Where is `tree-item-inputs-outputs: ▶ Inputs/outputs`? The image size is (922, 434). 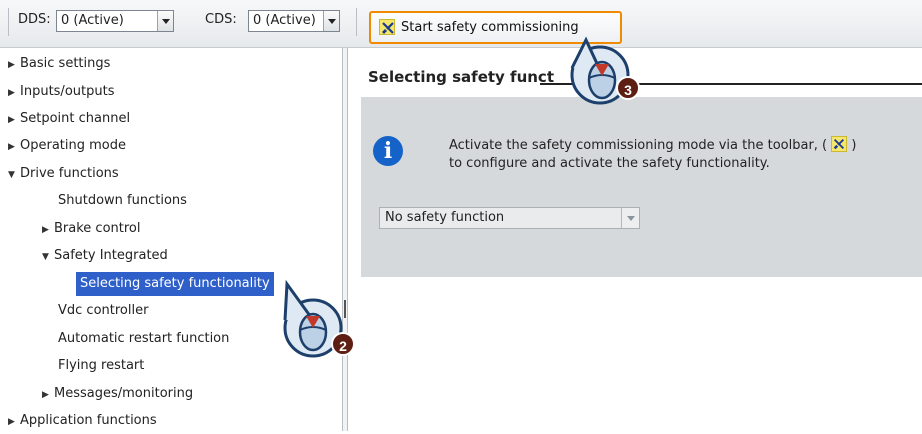
tree-item-inputs-outputs: ▶ Inputs/outputs is located at coordinates (61, 92).